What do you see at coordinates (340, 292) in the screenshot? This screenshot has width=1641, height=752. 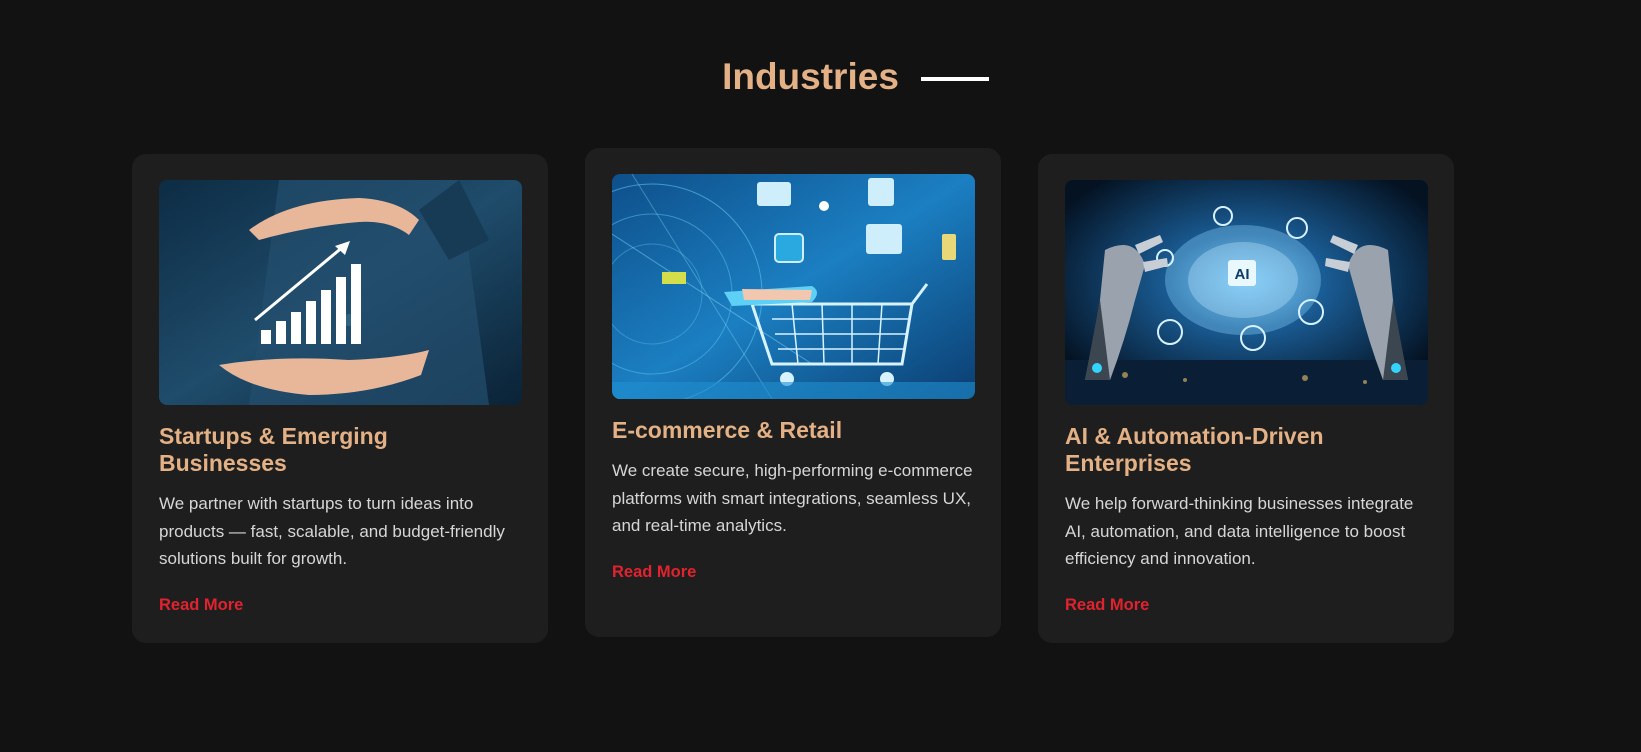 I see `growth-chart-hands-image` at bounding box center [340, 292].